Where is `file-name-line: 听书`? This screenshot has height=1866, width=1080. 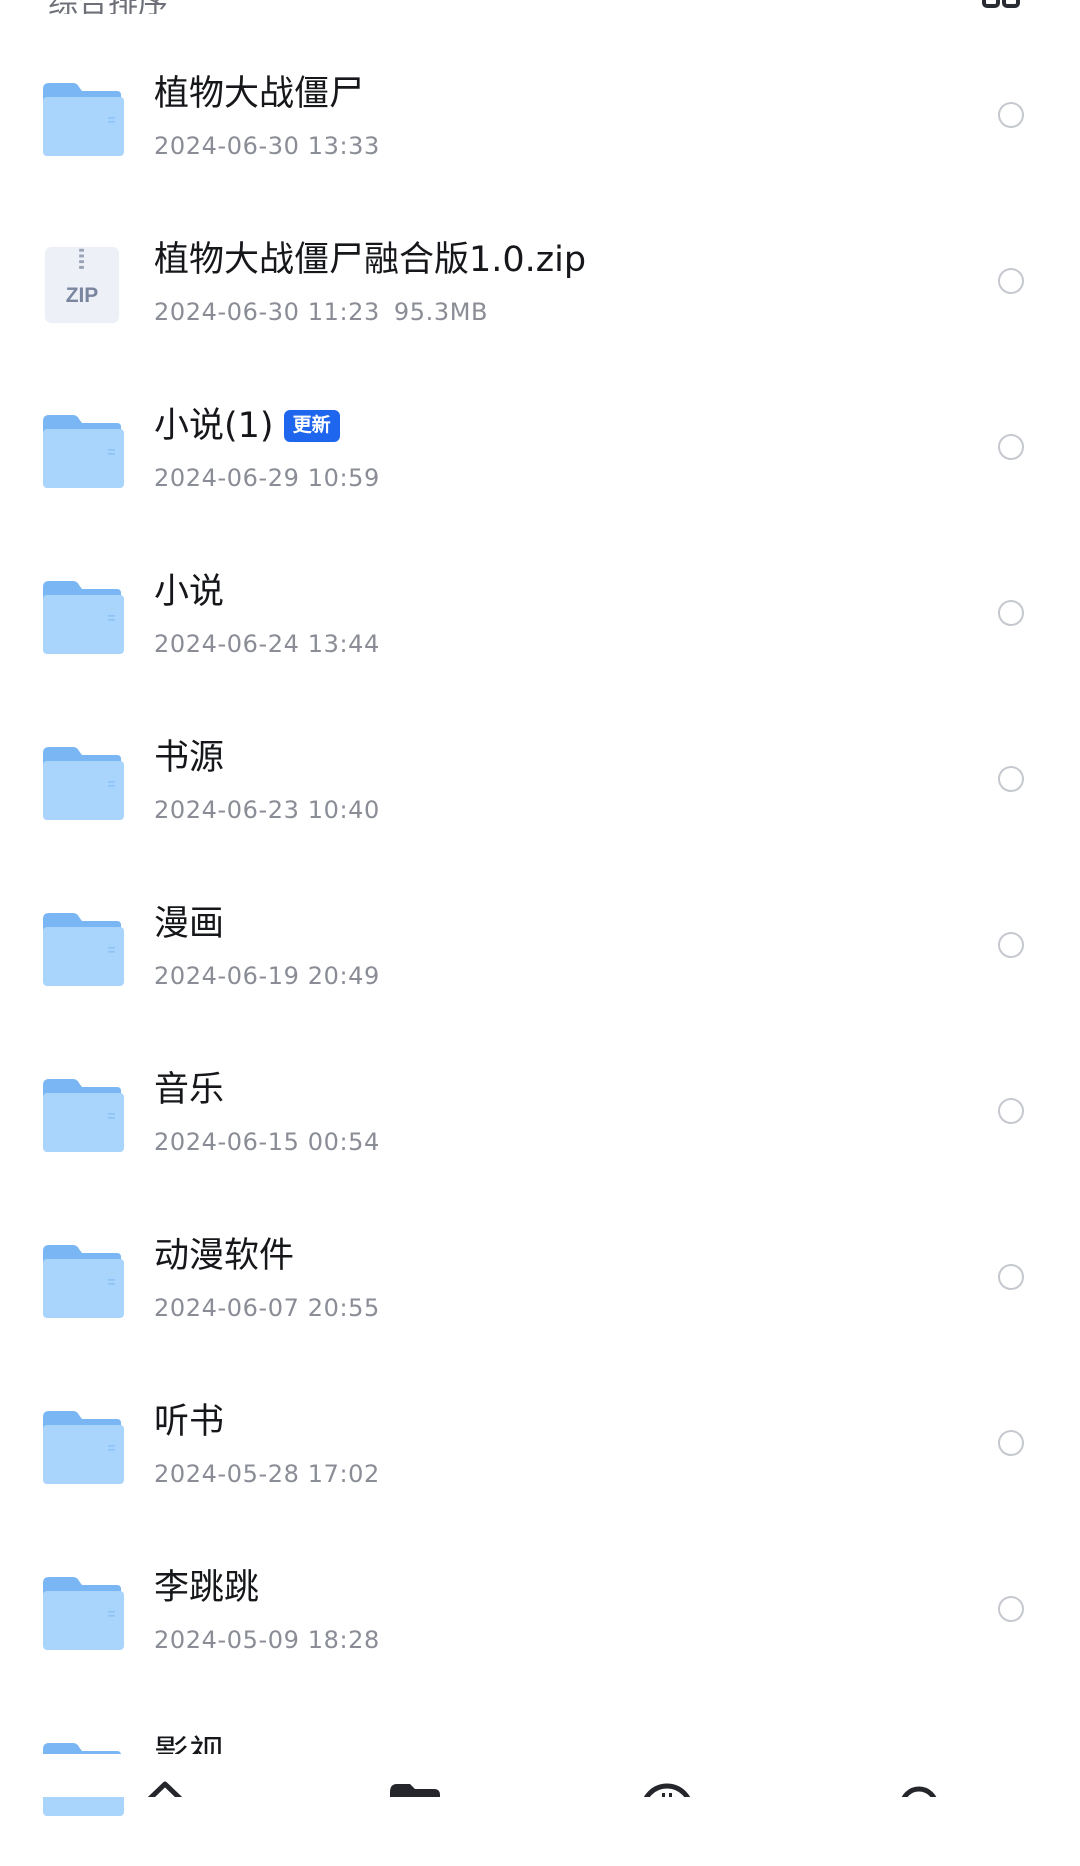
file-name-line: 听书 is located at coordinates (189, 1422).